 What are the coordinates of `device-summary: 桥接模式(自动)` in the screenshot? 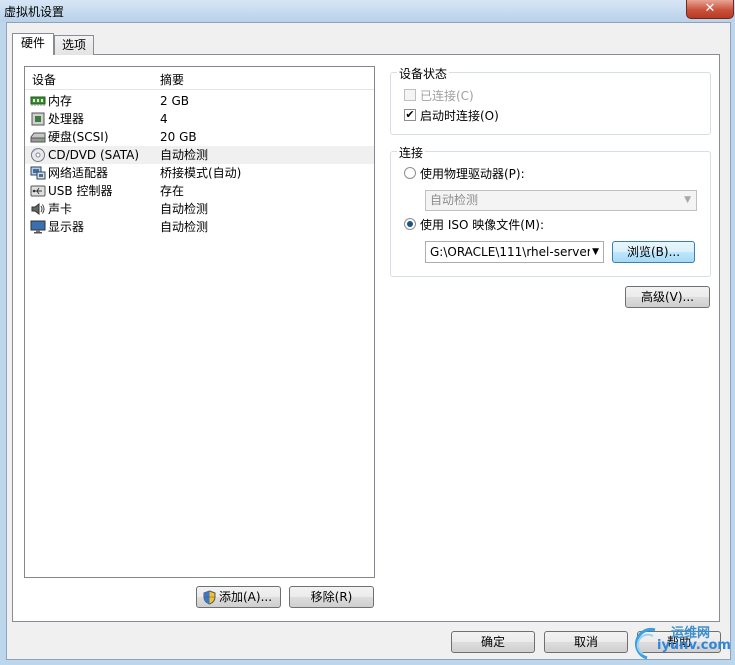 It's located at (201, 173).